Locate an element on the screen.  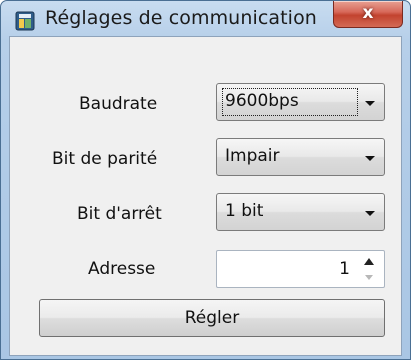
stop-bits-value: 1 bit is located at coordinates (244, 211).